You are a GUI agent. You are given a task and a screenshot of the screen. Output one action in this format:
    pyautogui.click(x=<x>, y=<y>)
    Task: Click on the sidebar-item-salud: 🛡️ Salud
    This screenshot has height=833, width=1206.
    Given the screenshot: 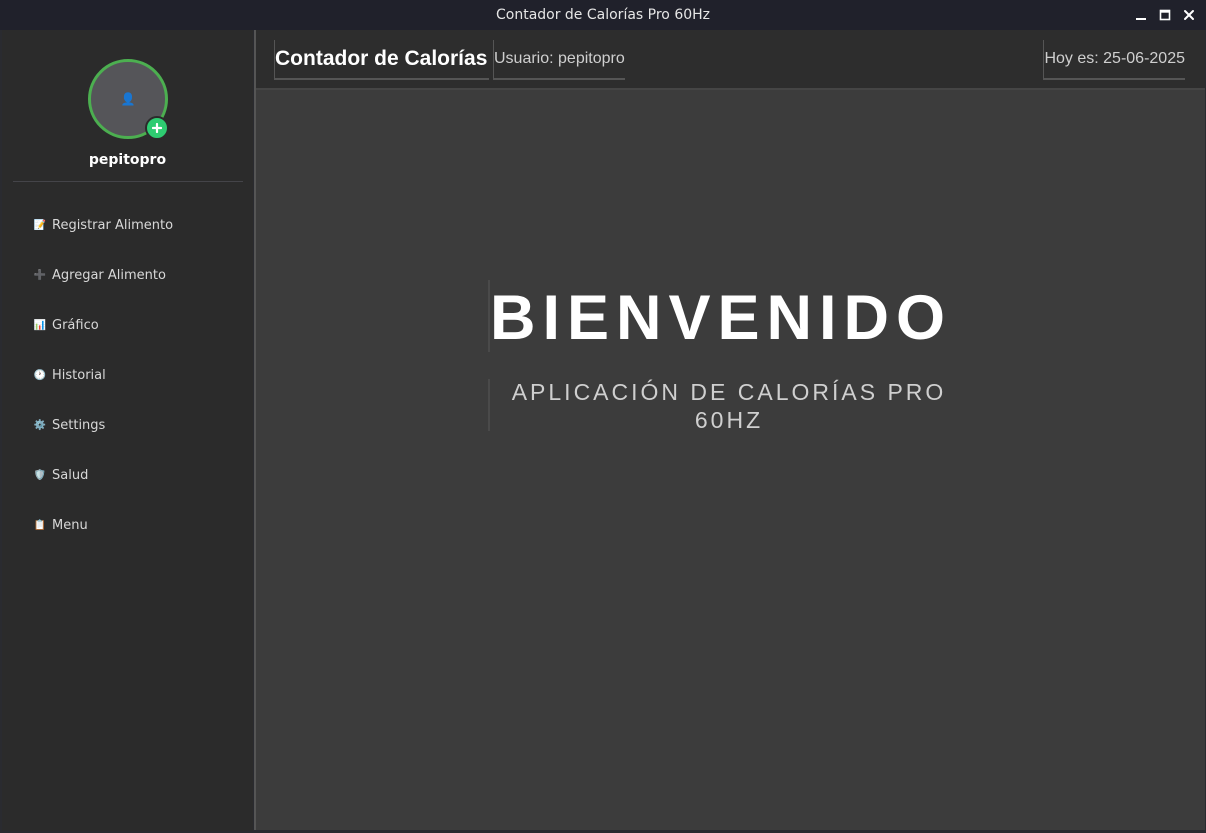 What is the action you would take?
    pyautogui.click(x=127, y=475)
    